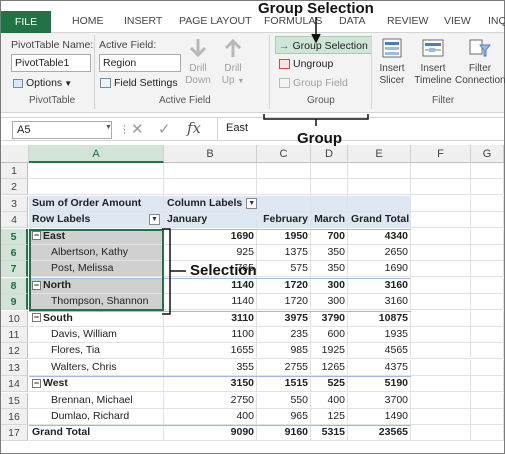  I want to click on field-settings-button: Field Settings, so click(139, 83).